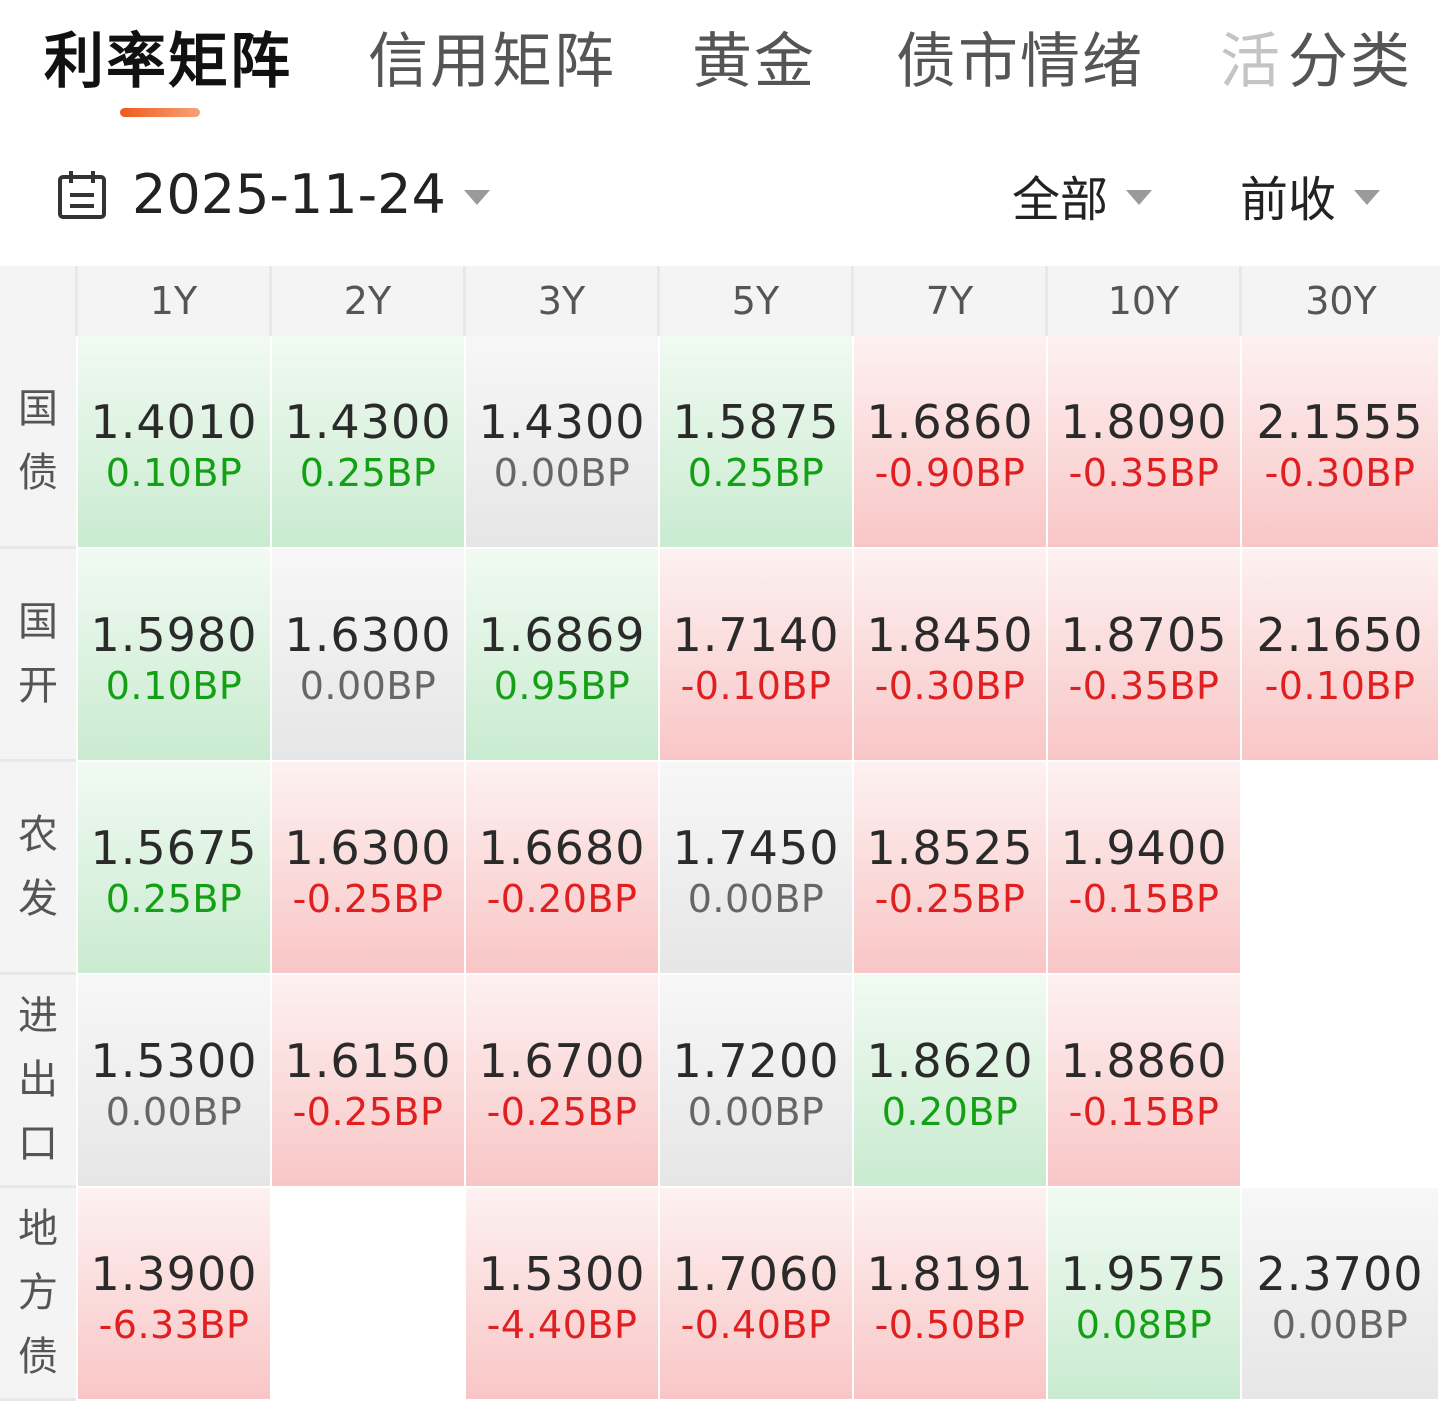 This screenshot has width=1440, height=1417. I want to click on yield-change: -0.40BP, so click(756, 1325).